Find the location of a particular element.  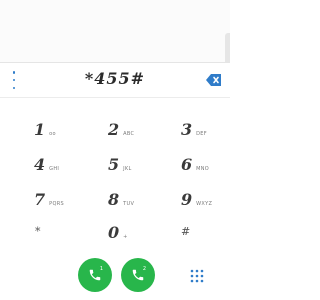

more-options-button is located at coordinates (14, 80).